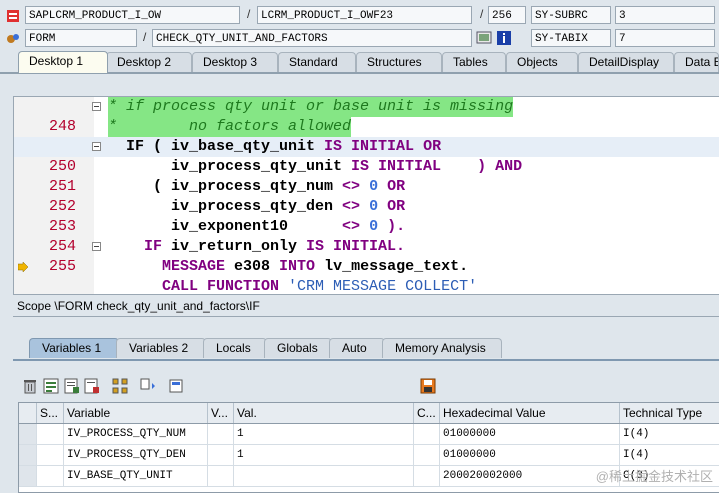 This screenshot has width=719, height=493. What do you see at coordinates (317, 62) in the screenshot?
I see `tab-standard: Standard` at bounding box center [317, 62].